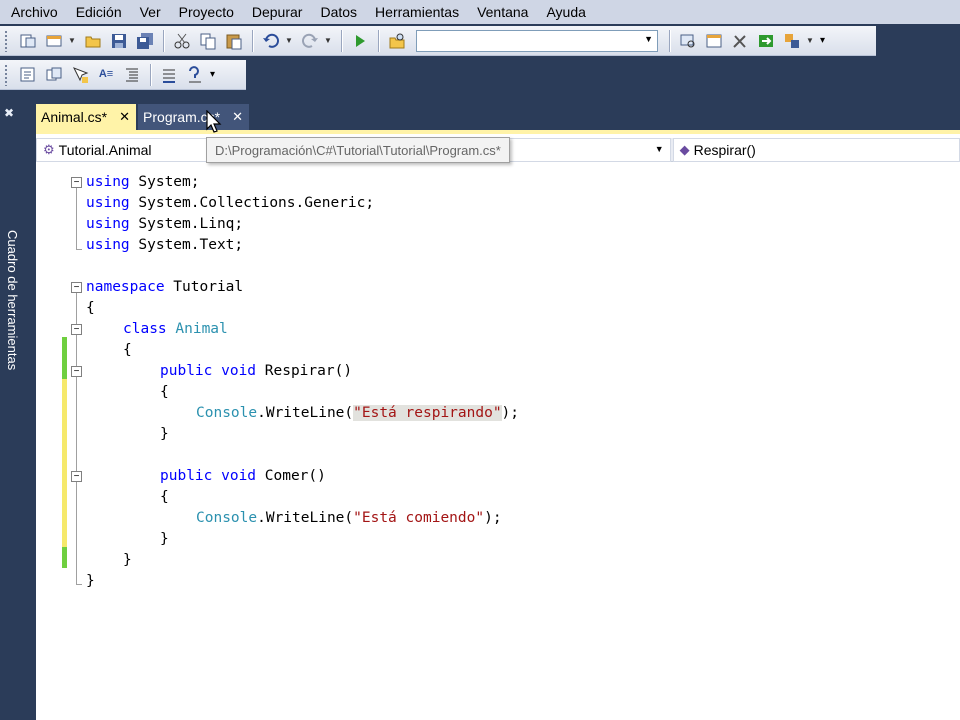  I want to click on menu-datos: Datos, so click(338, 12).